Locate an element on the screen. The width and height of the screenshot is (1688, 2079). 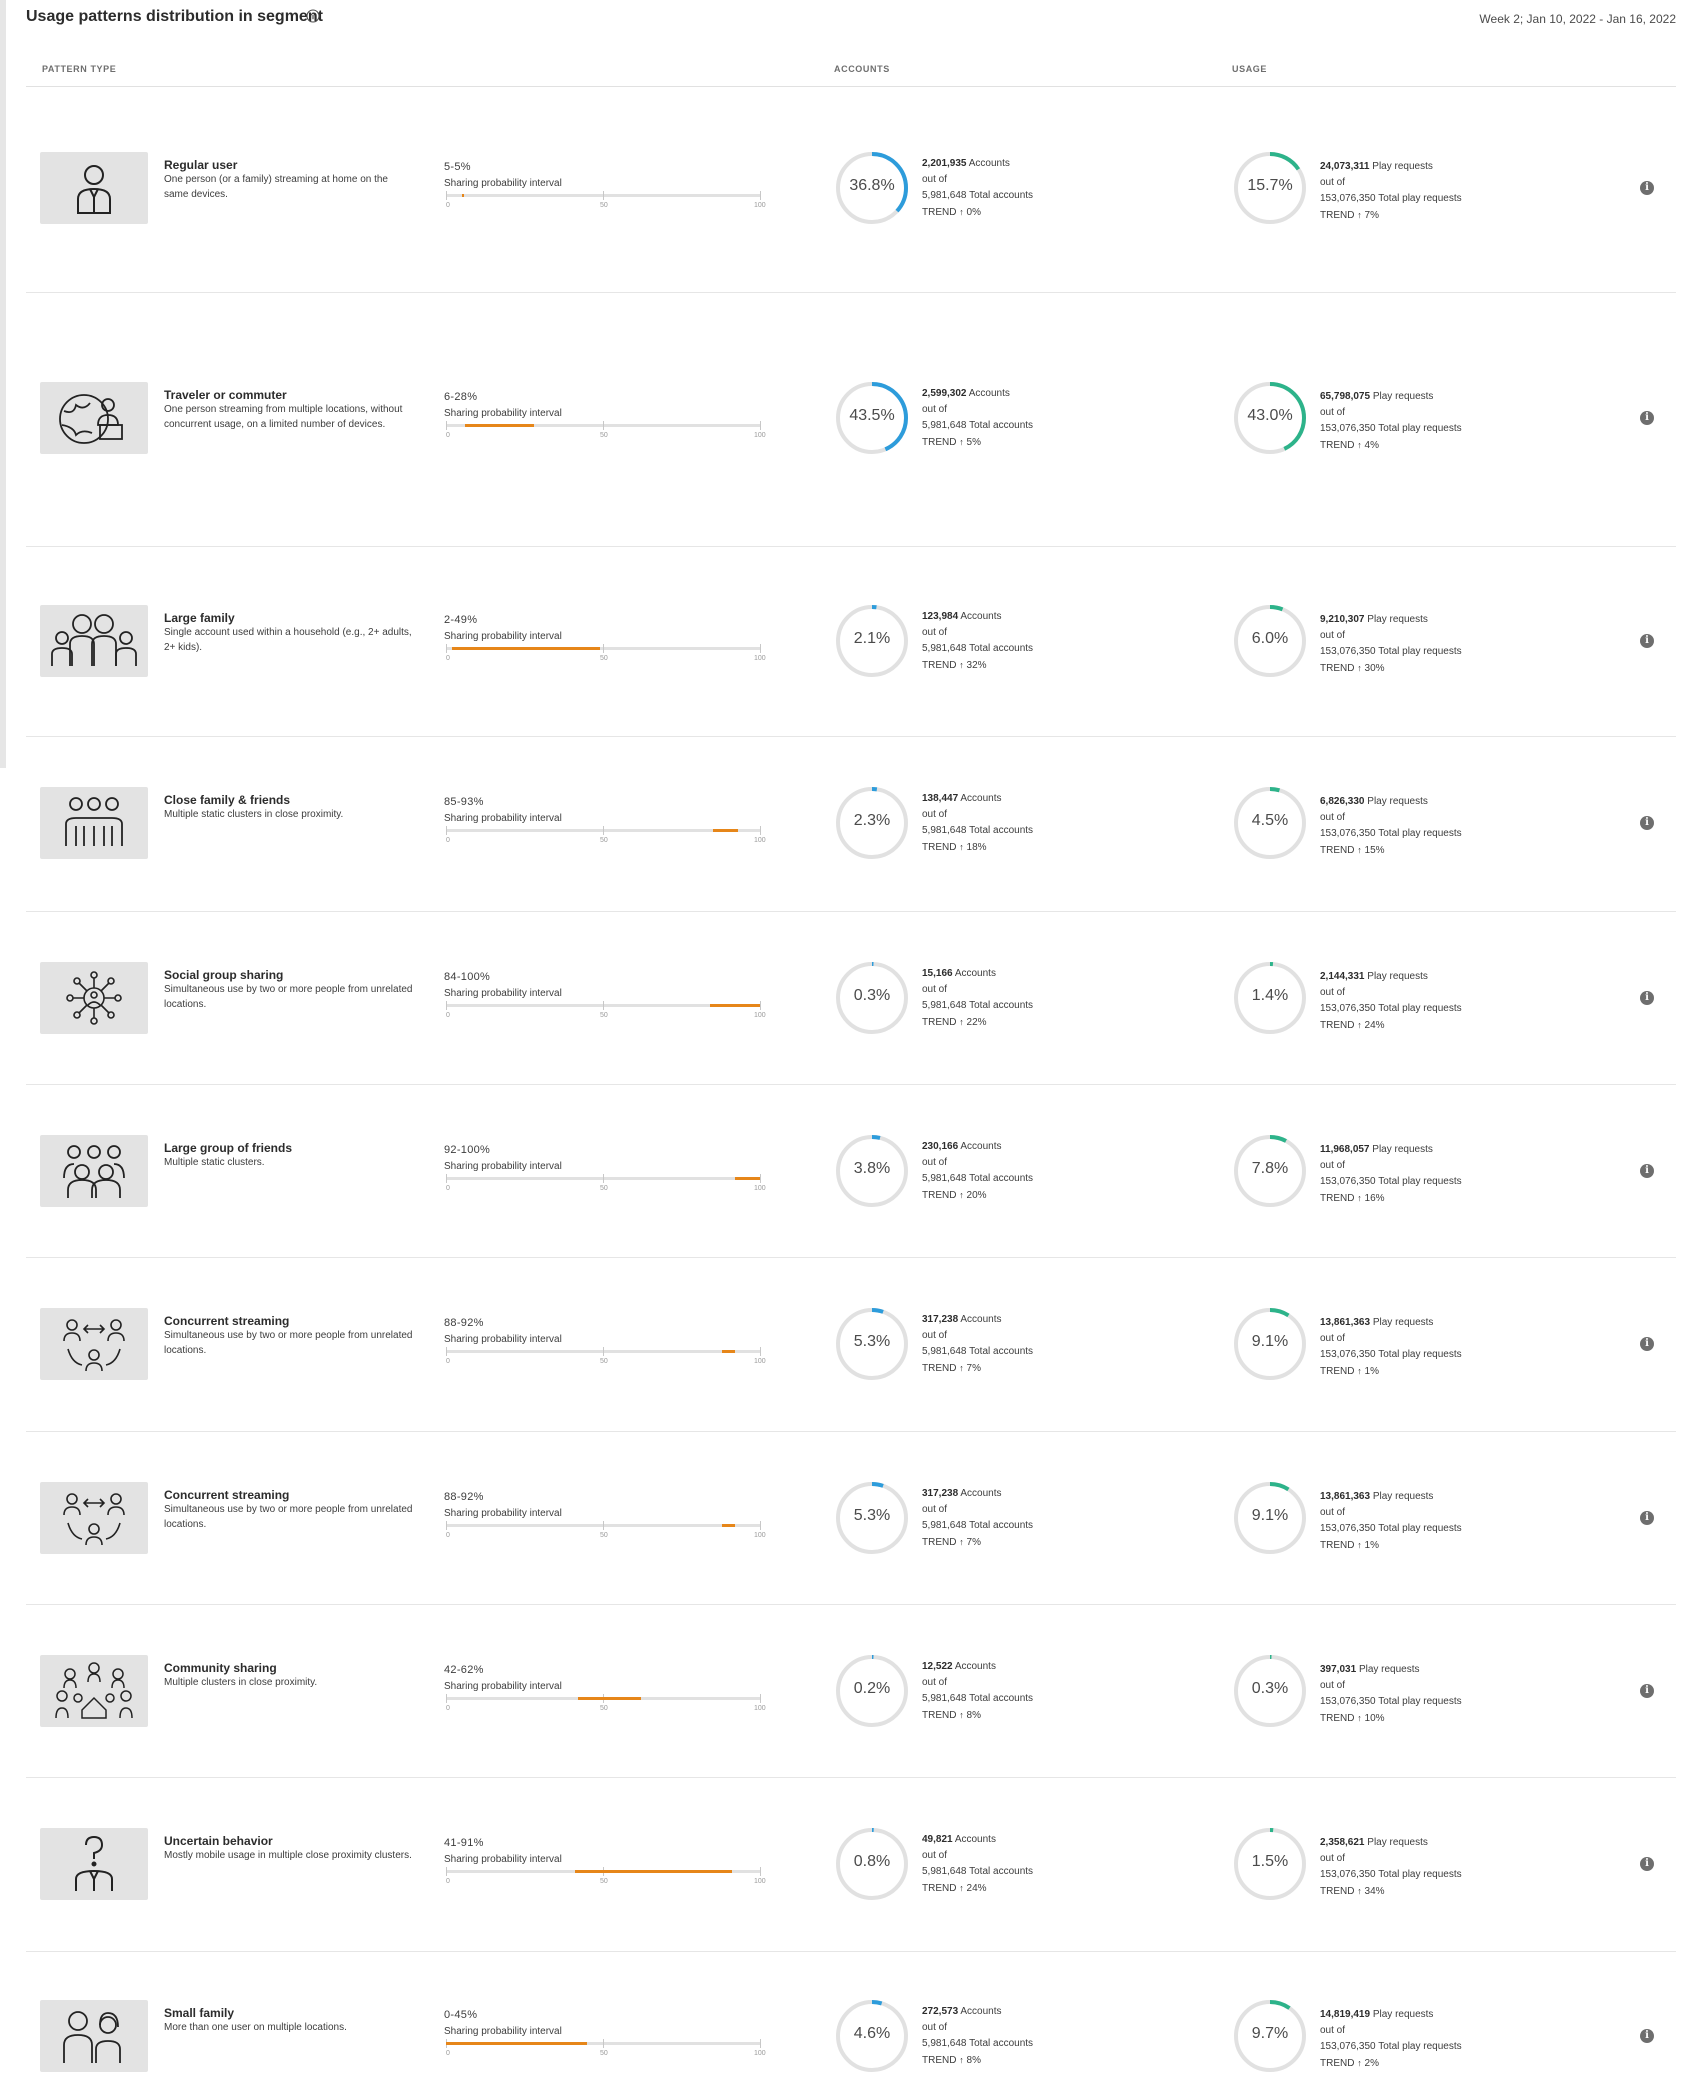
accounts-stats-trend-line: TREND ↑ 7% is located at coordinates (977, 1542).